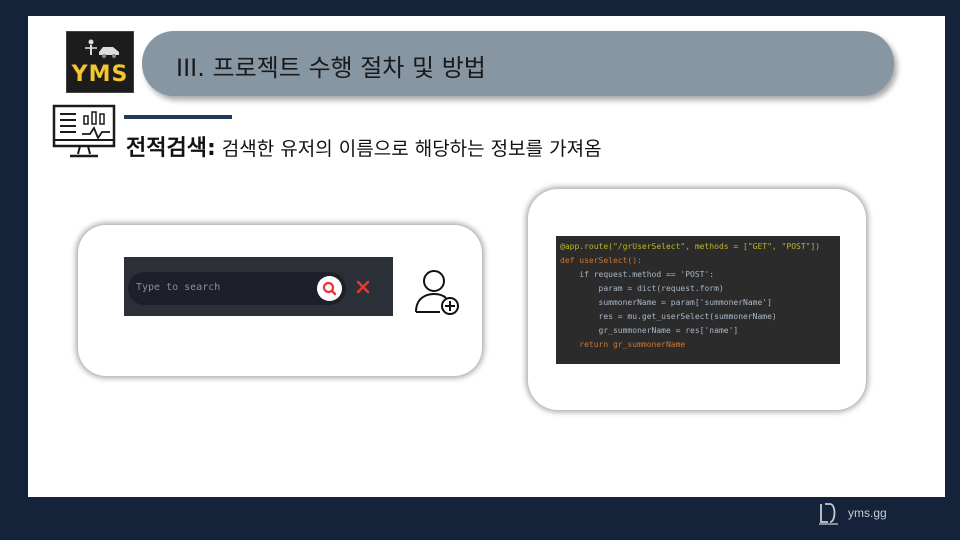 The image size is (960, 540). I want to click on car-person-icon, so click(102, 48).